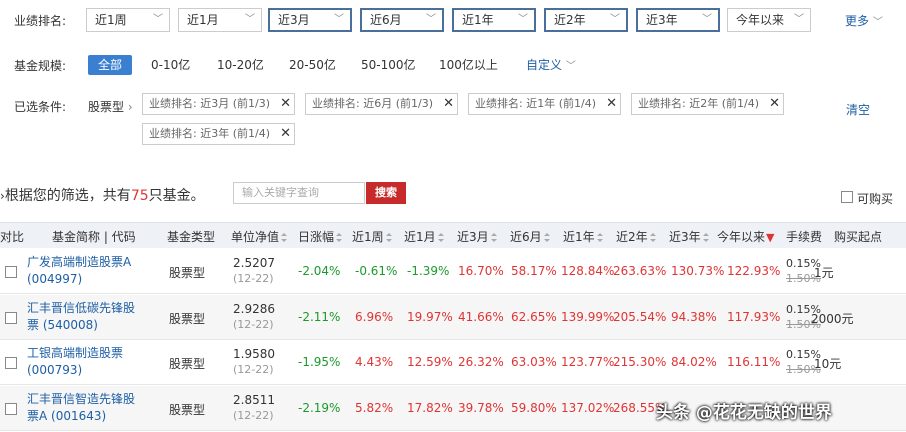  I want to click on condition-tag: 业绩排名: 近3月 (前1/3) ✕, so click(218, 104).